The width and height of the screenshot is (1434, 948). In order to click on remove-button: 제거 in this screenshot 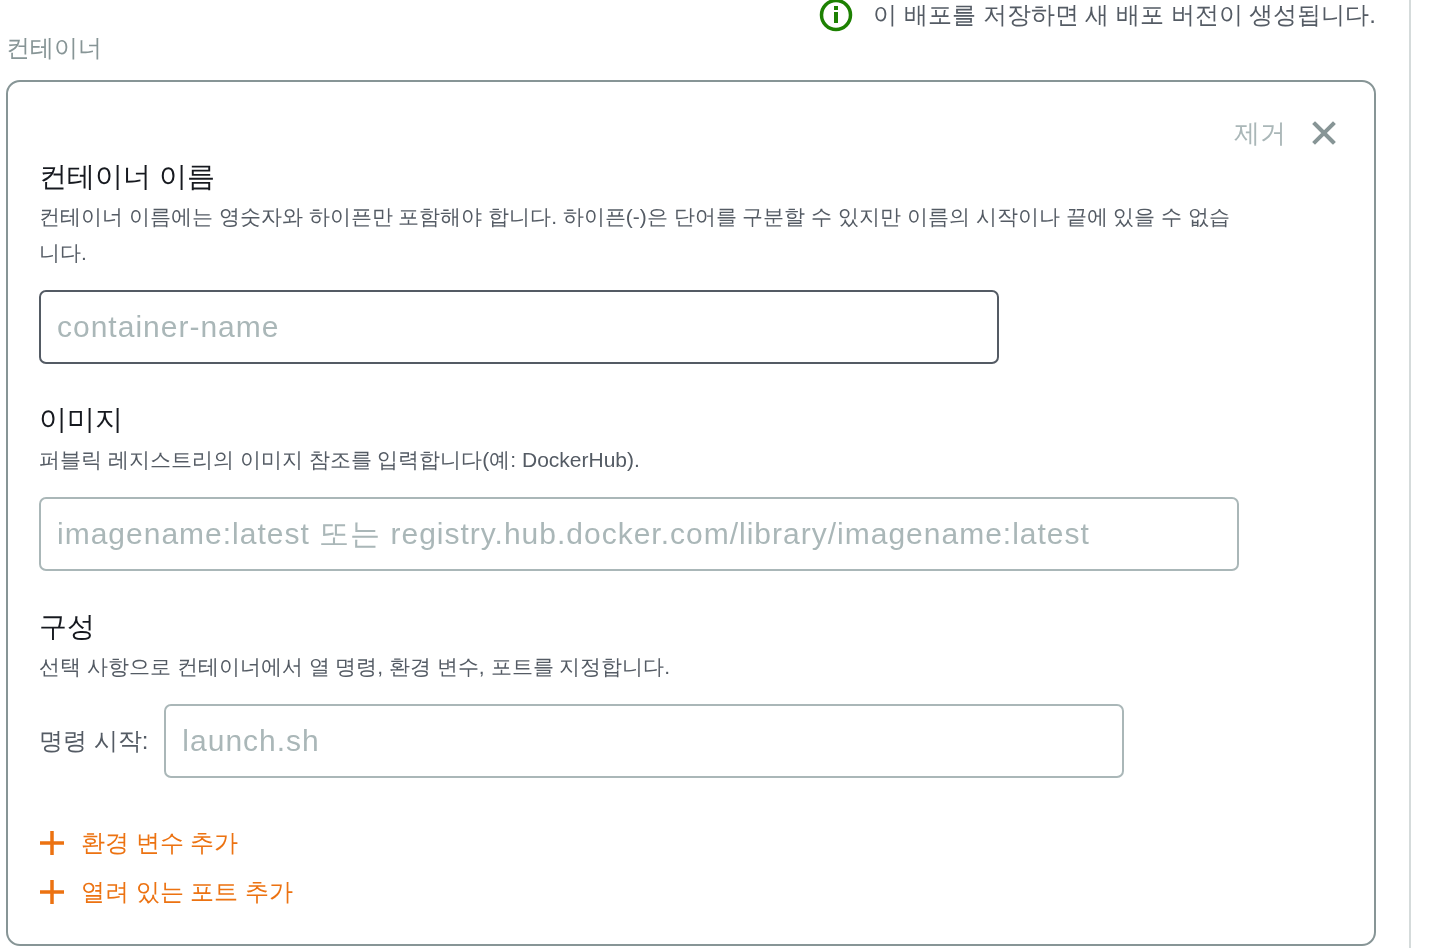, I will do `click(1285, 133)`.